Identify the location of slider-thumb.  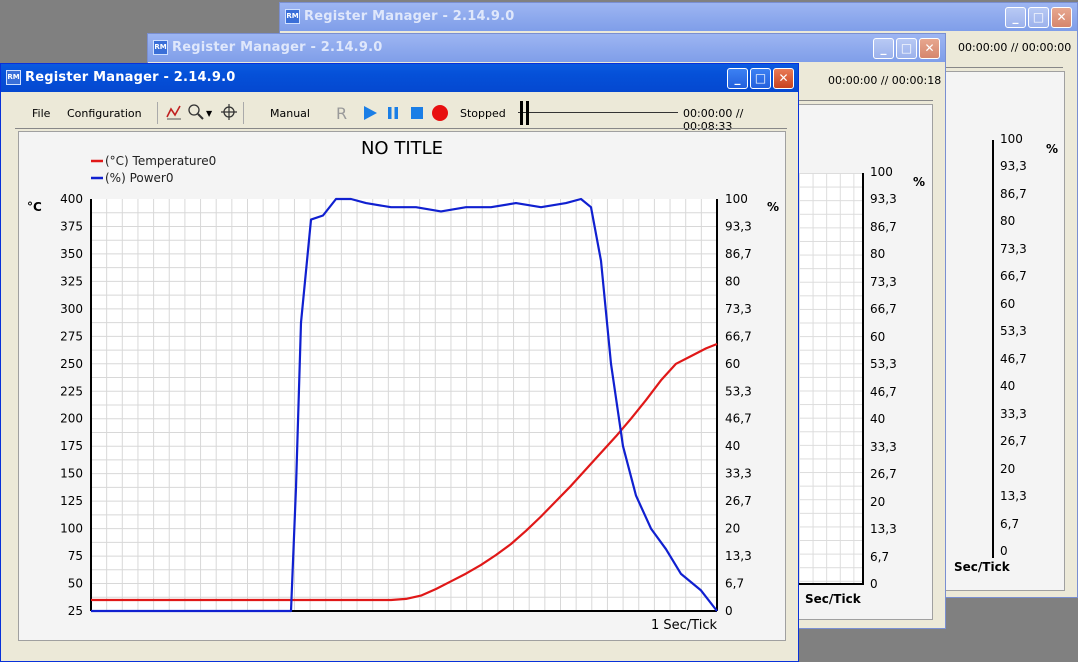
(525, 113).